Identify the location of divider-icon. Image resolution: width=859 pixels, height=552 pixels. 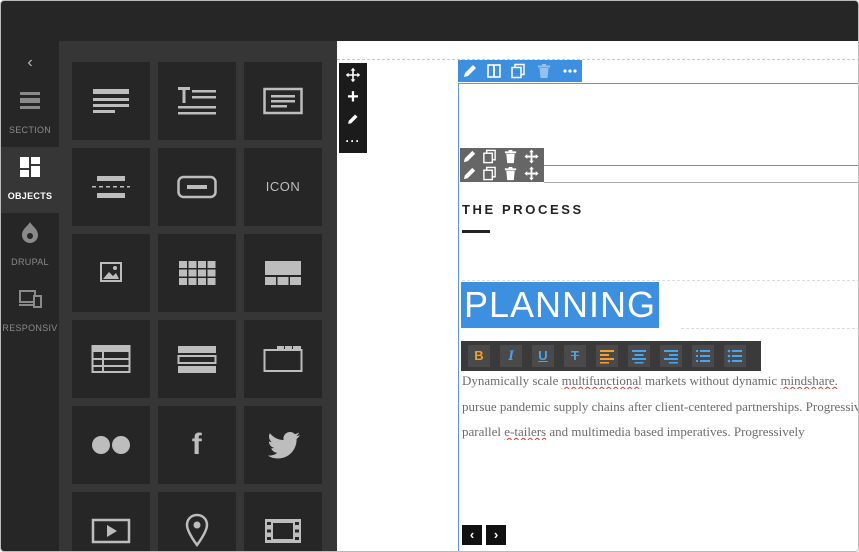
(111, 187).